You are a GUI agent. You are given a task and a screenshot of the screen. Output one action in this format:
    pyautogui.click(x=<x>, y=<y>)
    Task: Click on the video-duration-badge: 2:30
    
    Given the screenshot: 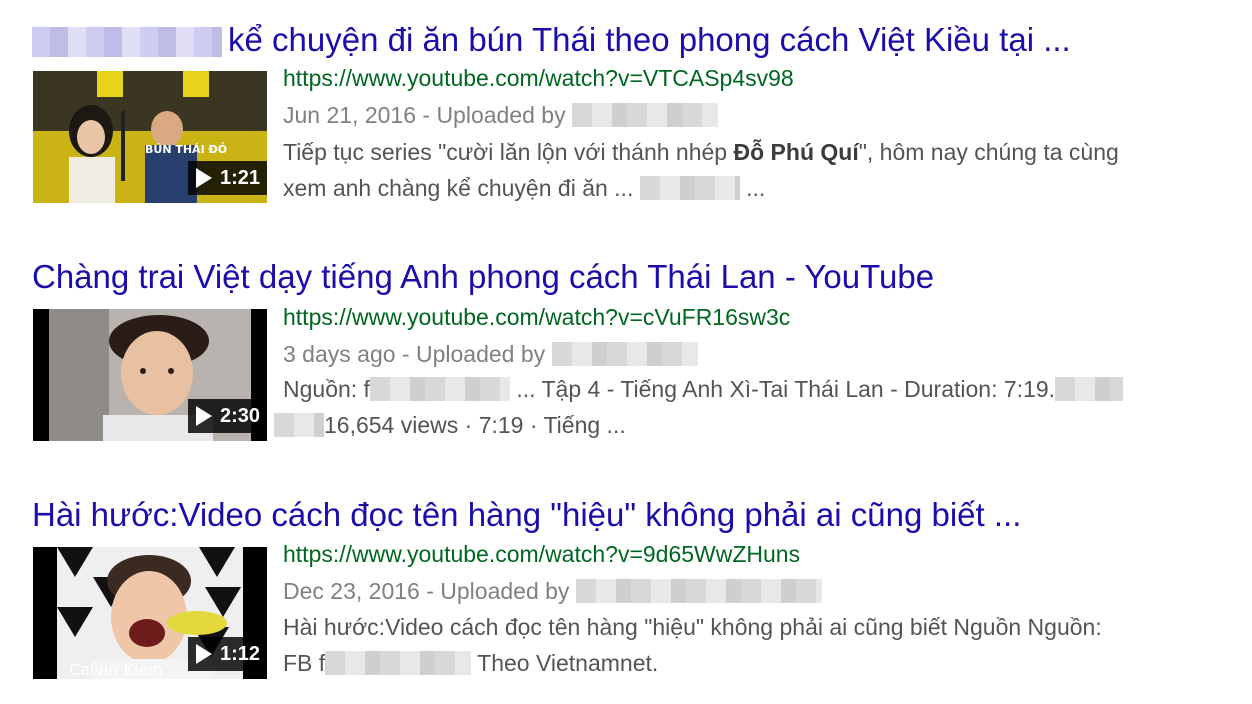 What is the action you would take?
    pyautogui.click(x=227, y=416)
    